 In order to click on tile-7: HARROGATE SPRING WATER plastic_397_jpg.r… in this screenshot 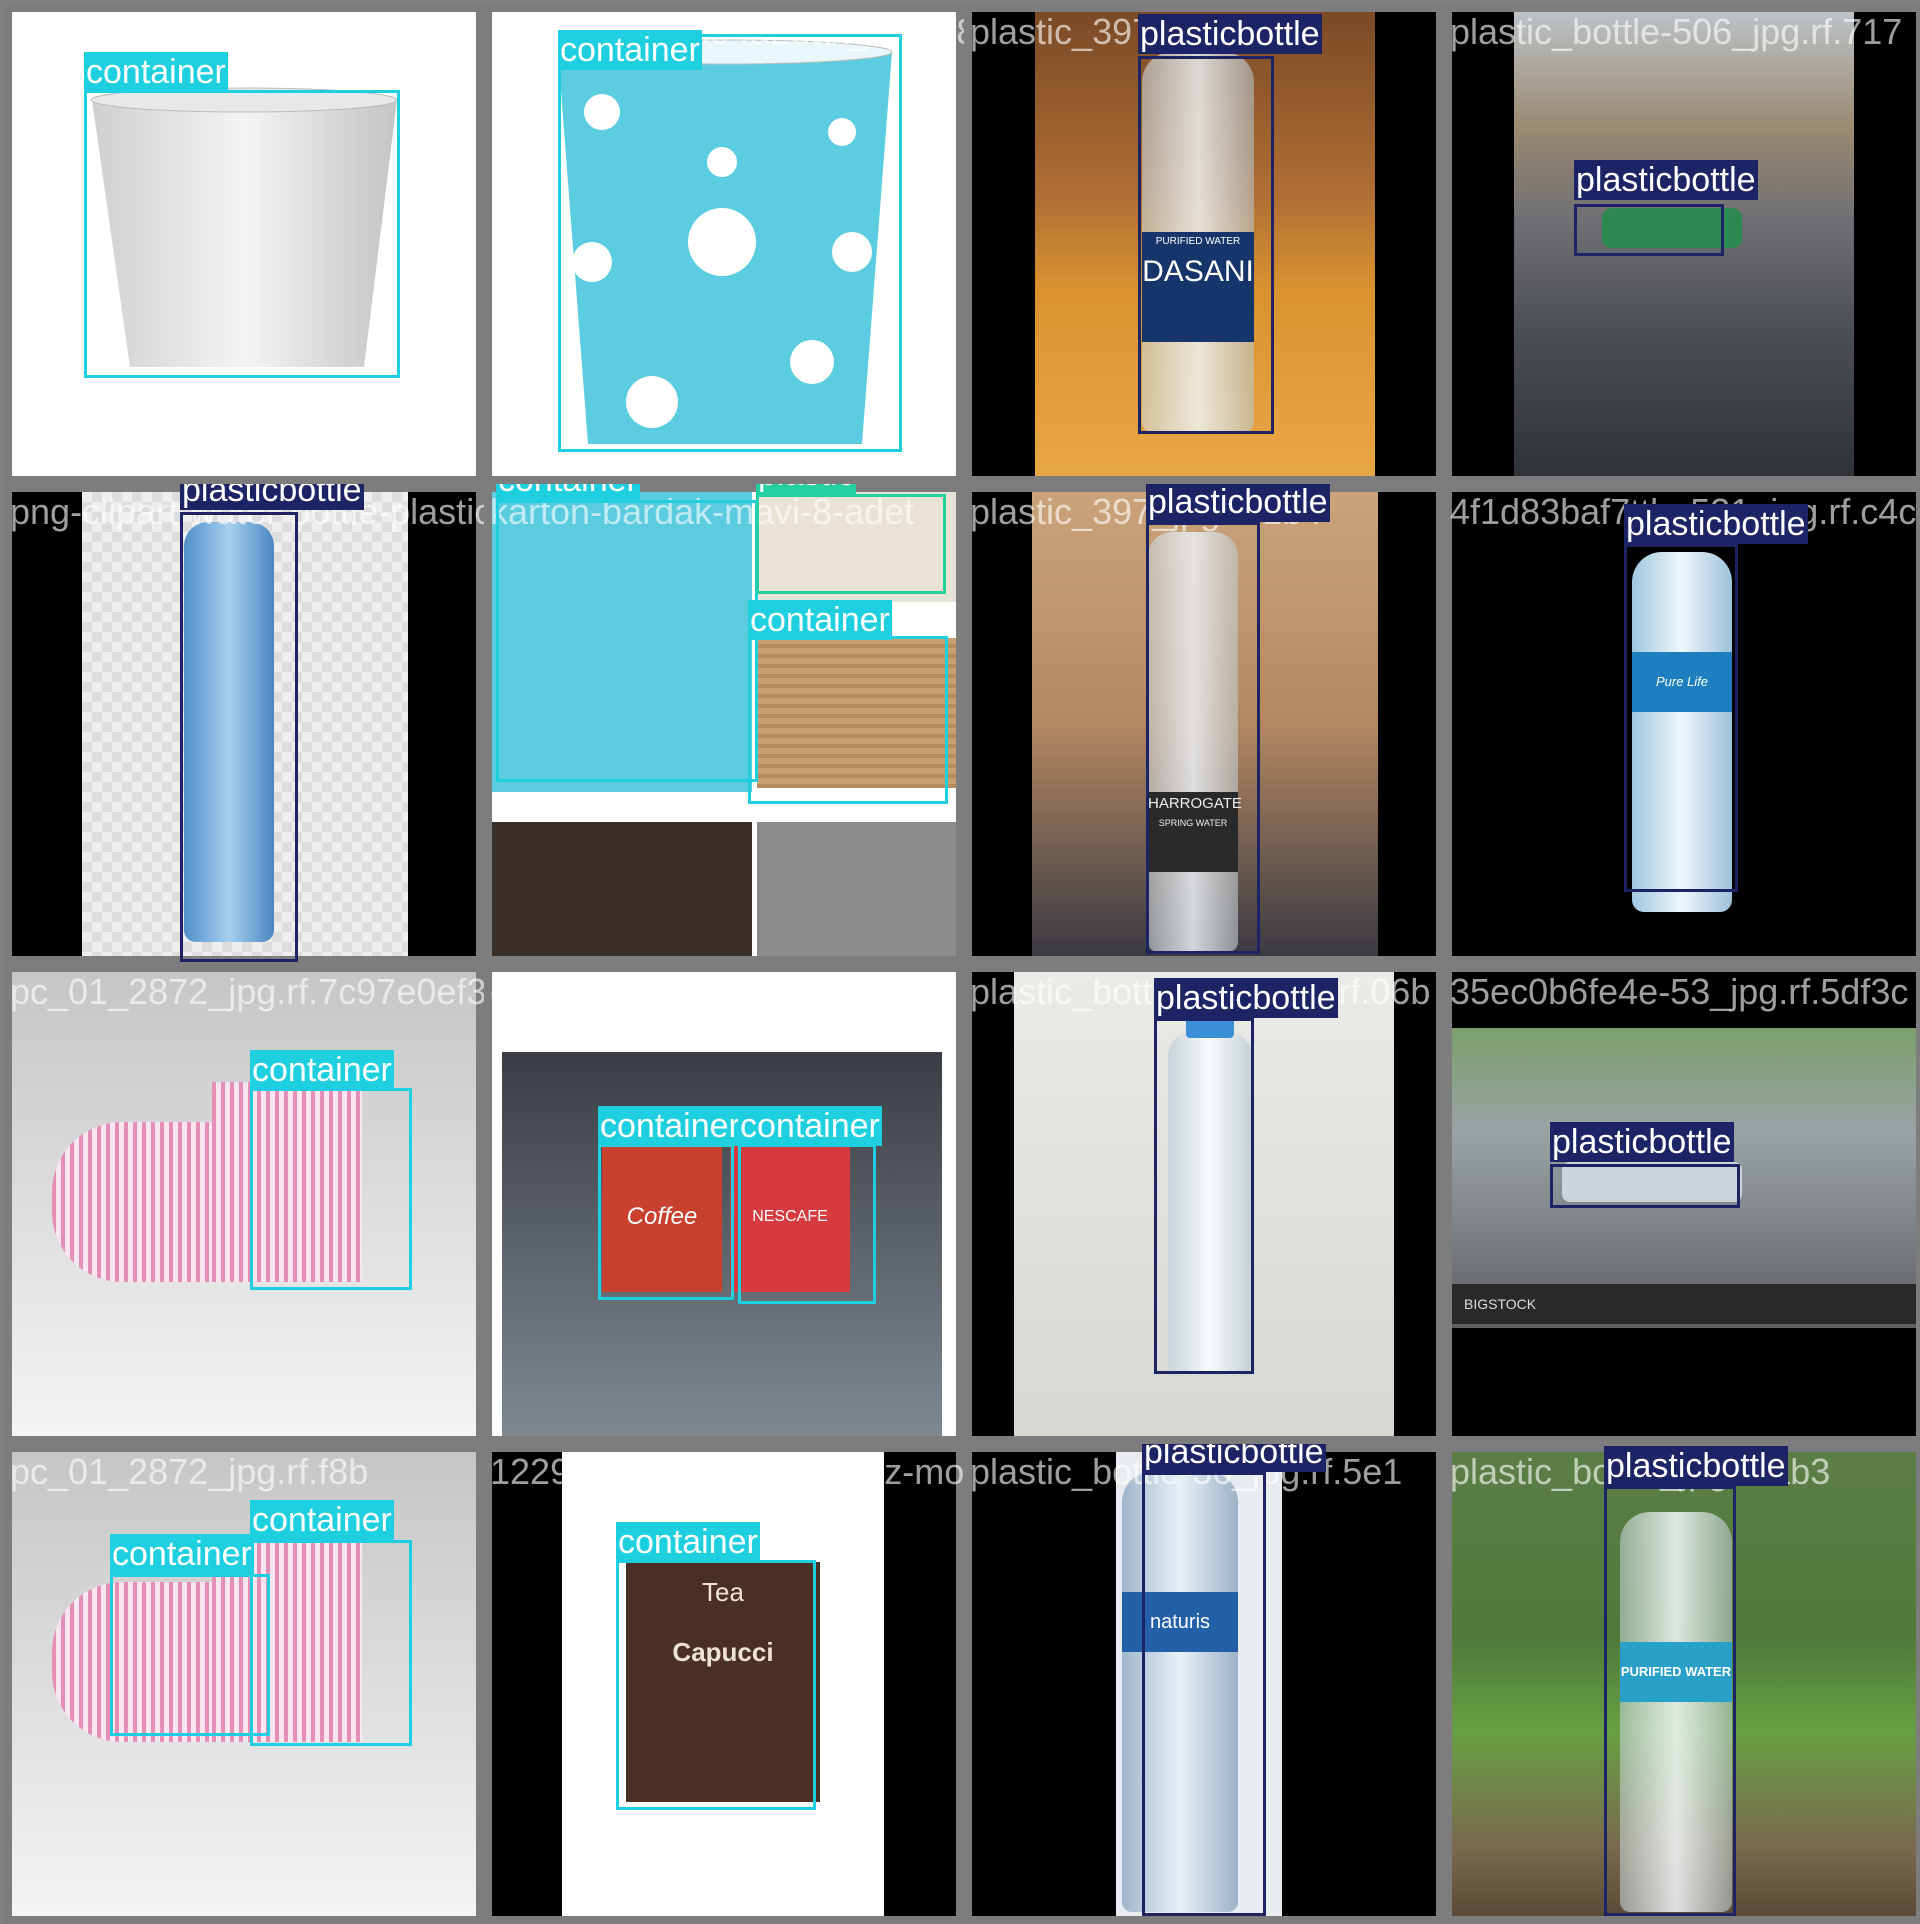, I will do `click(1204, 724)`.